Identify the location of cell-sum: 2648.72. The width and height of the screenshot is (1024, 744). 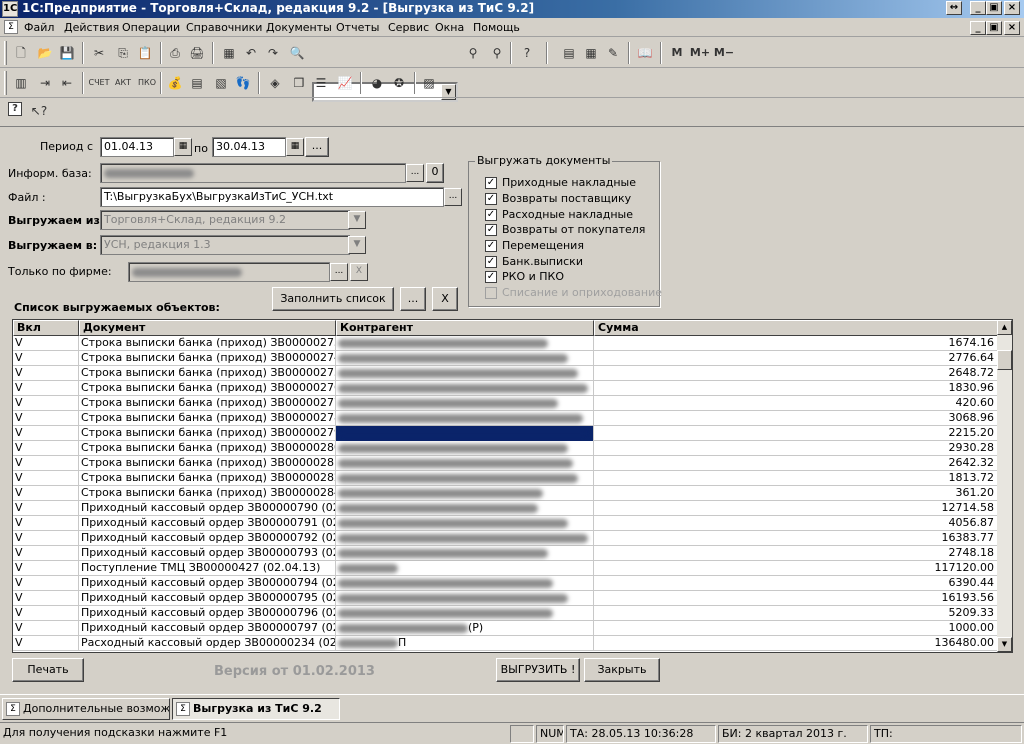
(796, 373).